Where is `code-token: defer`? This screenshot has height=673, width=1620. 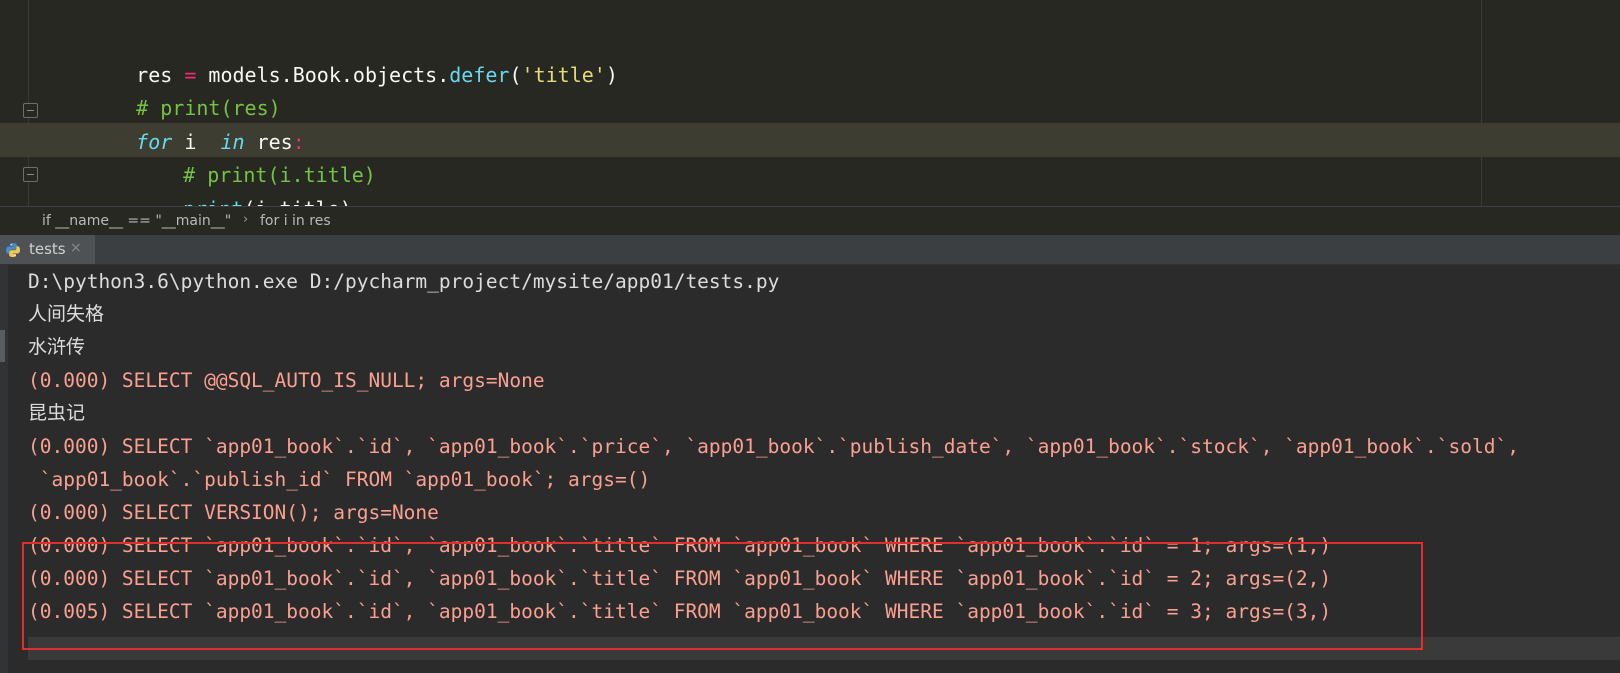 code-token: defer is located at coordinates (479, 75).